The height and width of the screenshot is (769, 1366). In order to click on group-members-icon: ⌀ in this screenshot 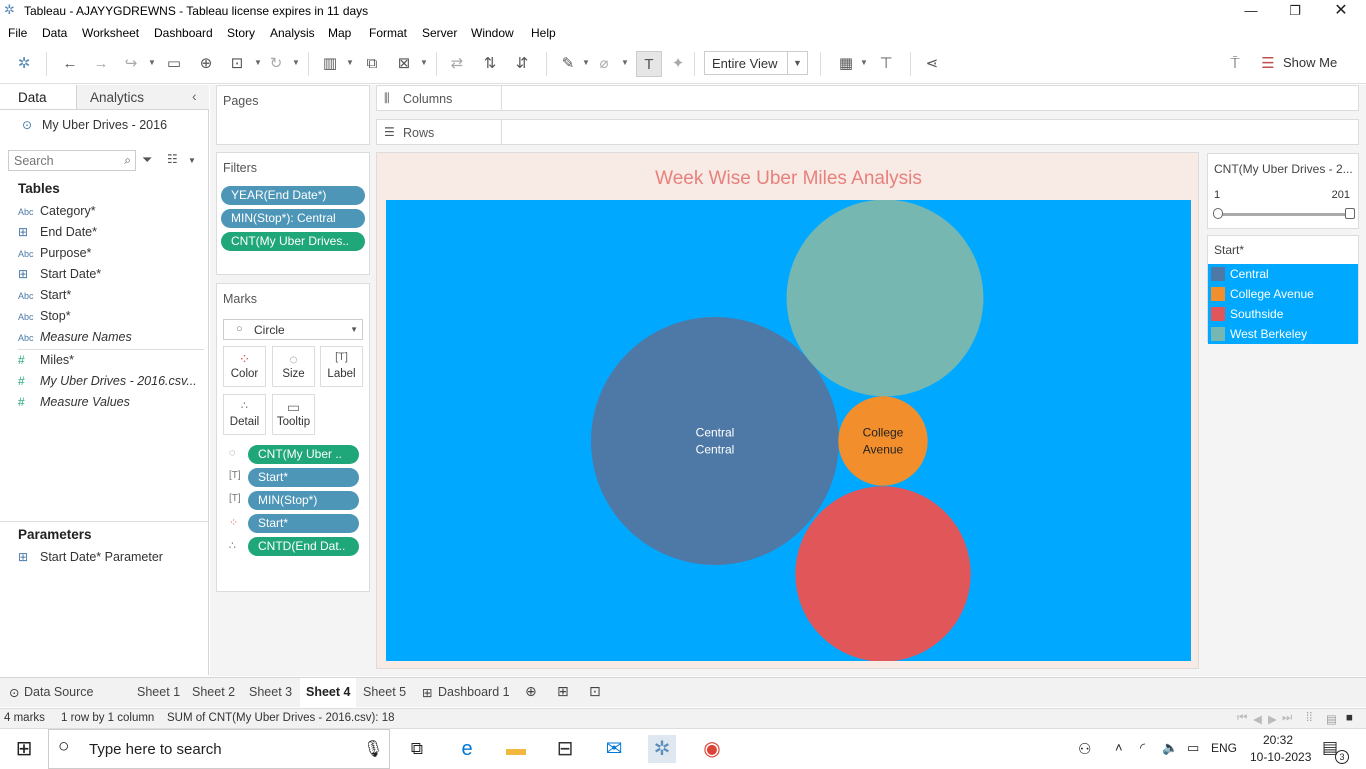, I will do `click(604, 64)`.